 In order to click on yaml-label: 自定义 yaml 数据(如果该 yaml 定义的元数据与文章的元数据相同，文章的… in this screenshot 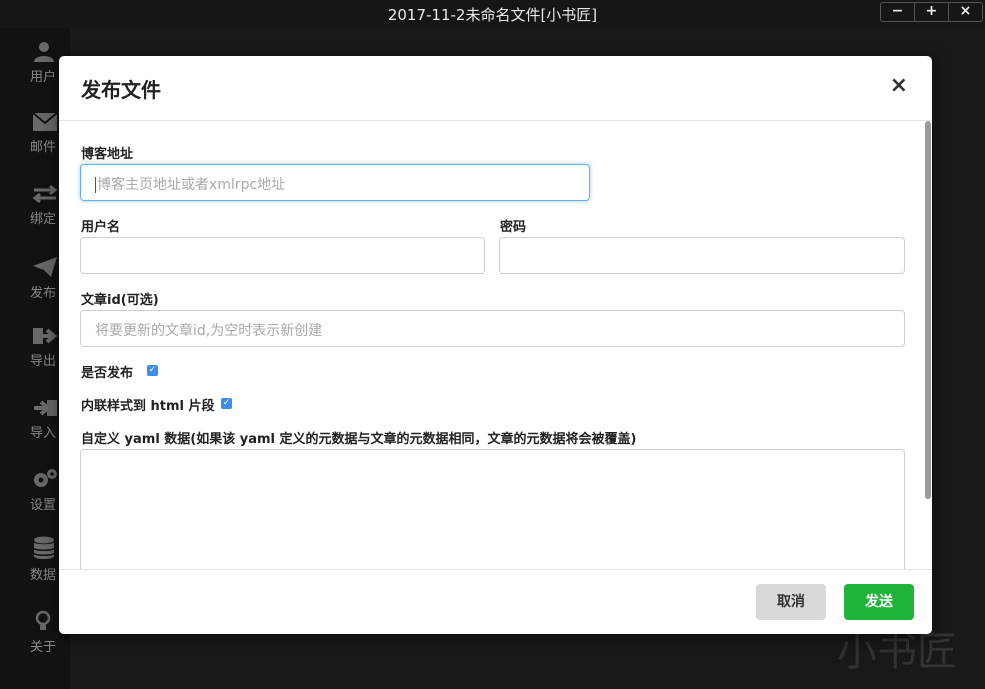, I will do `click(359, 439)`.